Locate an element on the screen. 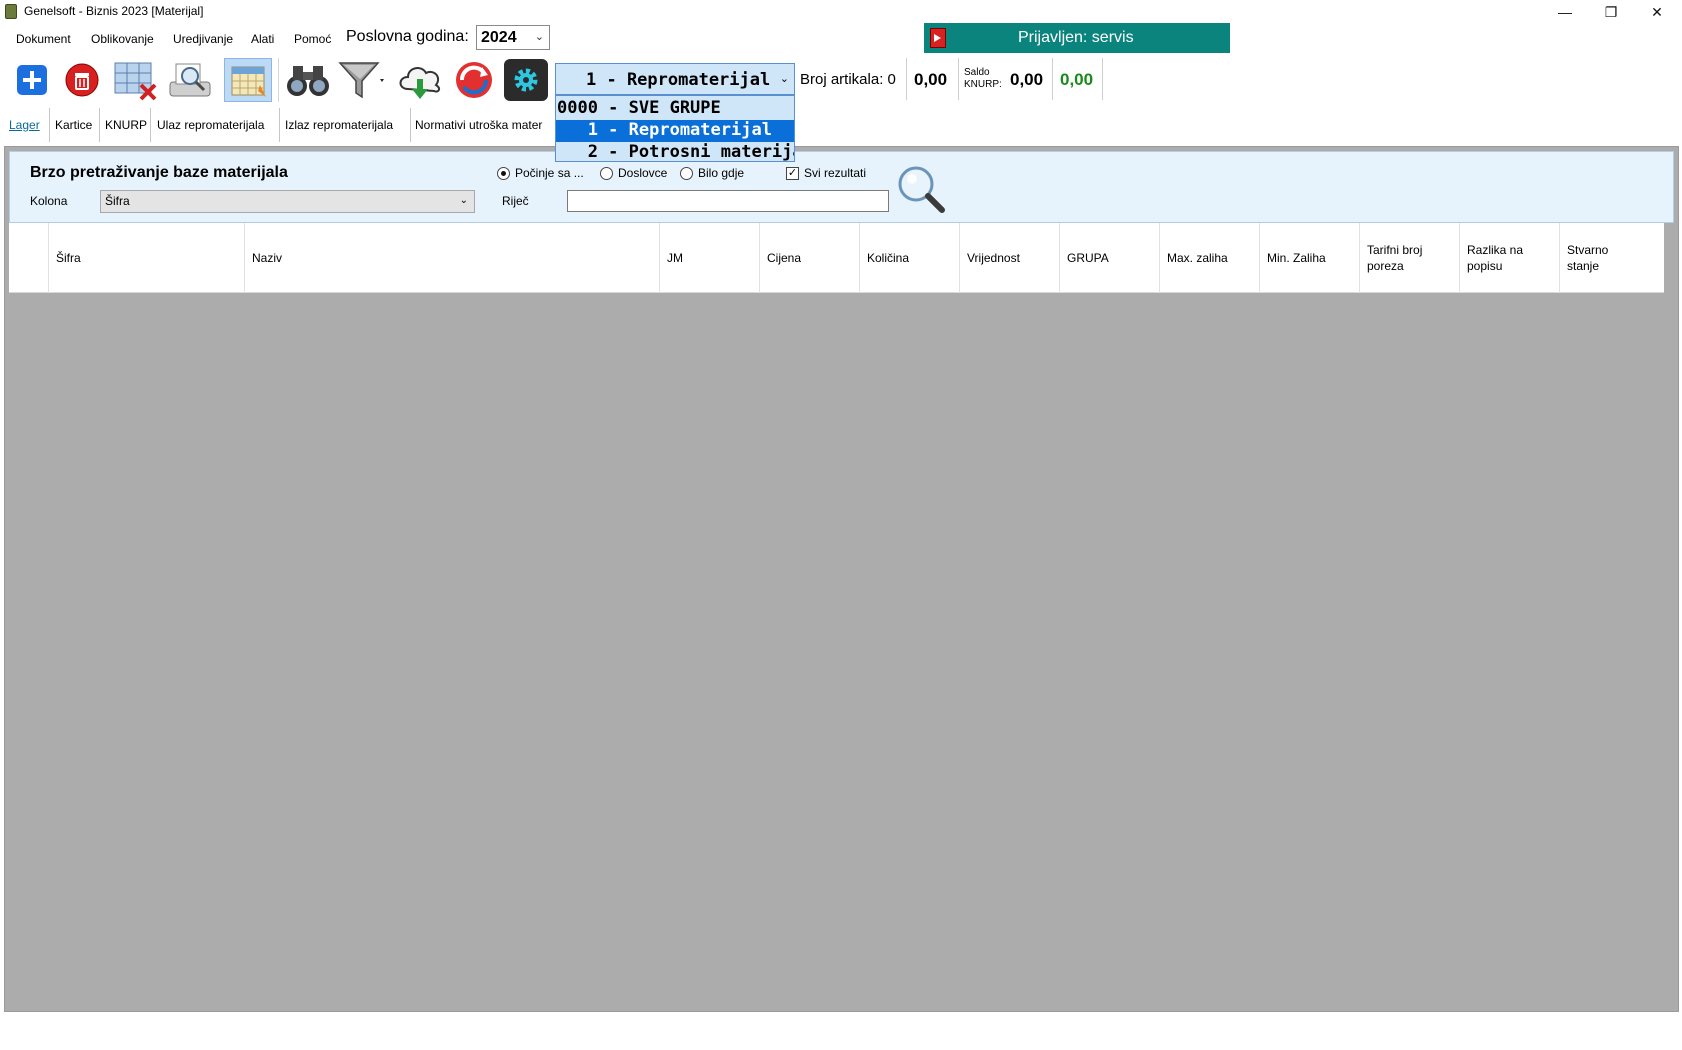 The width and height of the screenshot is (1682, 1050). cloud-download-icon is located at coordinates (420, 83).